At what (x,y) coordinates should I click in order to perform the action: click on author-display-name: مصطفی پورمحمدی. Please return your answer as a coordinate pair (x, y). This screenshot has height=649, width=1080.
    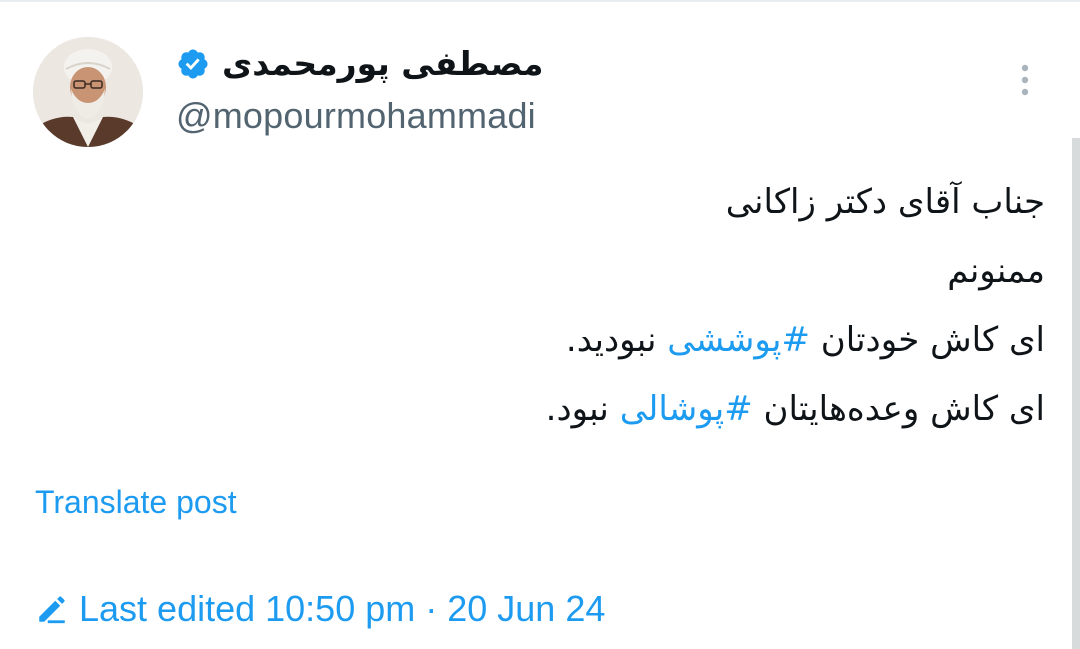
    Looking at the image, I should click on (382, 64).